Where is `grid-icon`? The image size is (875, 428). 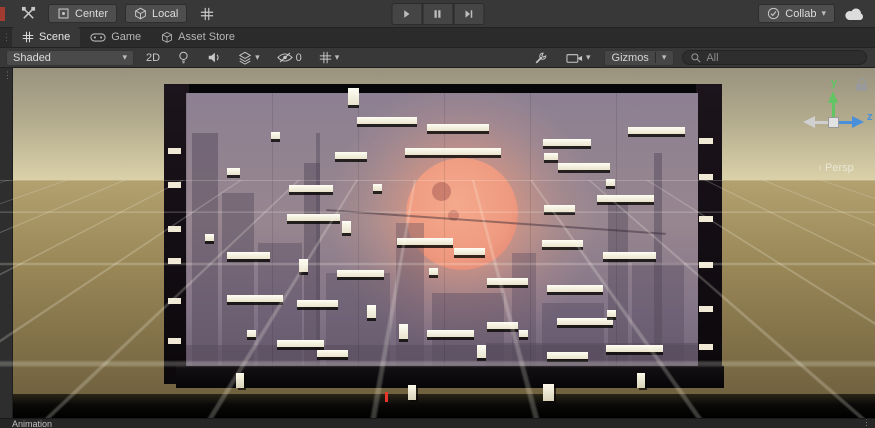
grid-icon is located at coordinates (325, 57).